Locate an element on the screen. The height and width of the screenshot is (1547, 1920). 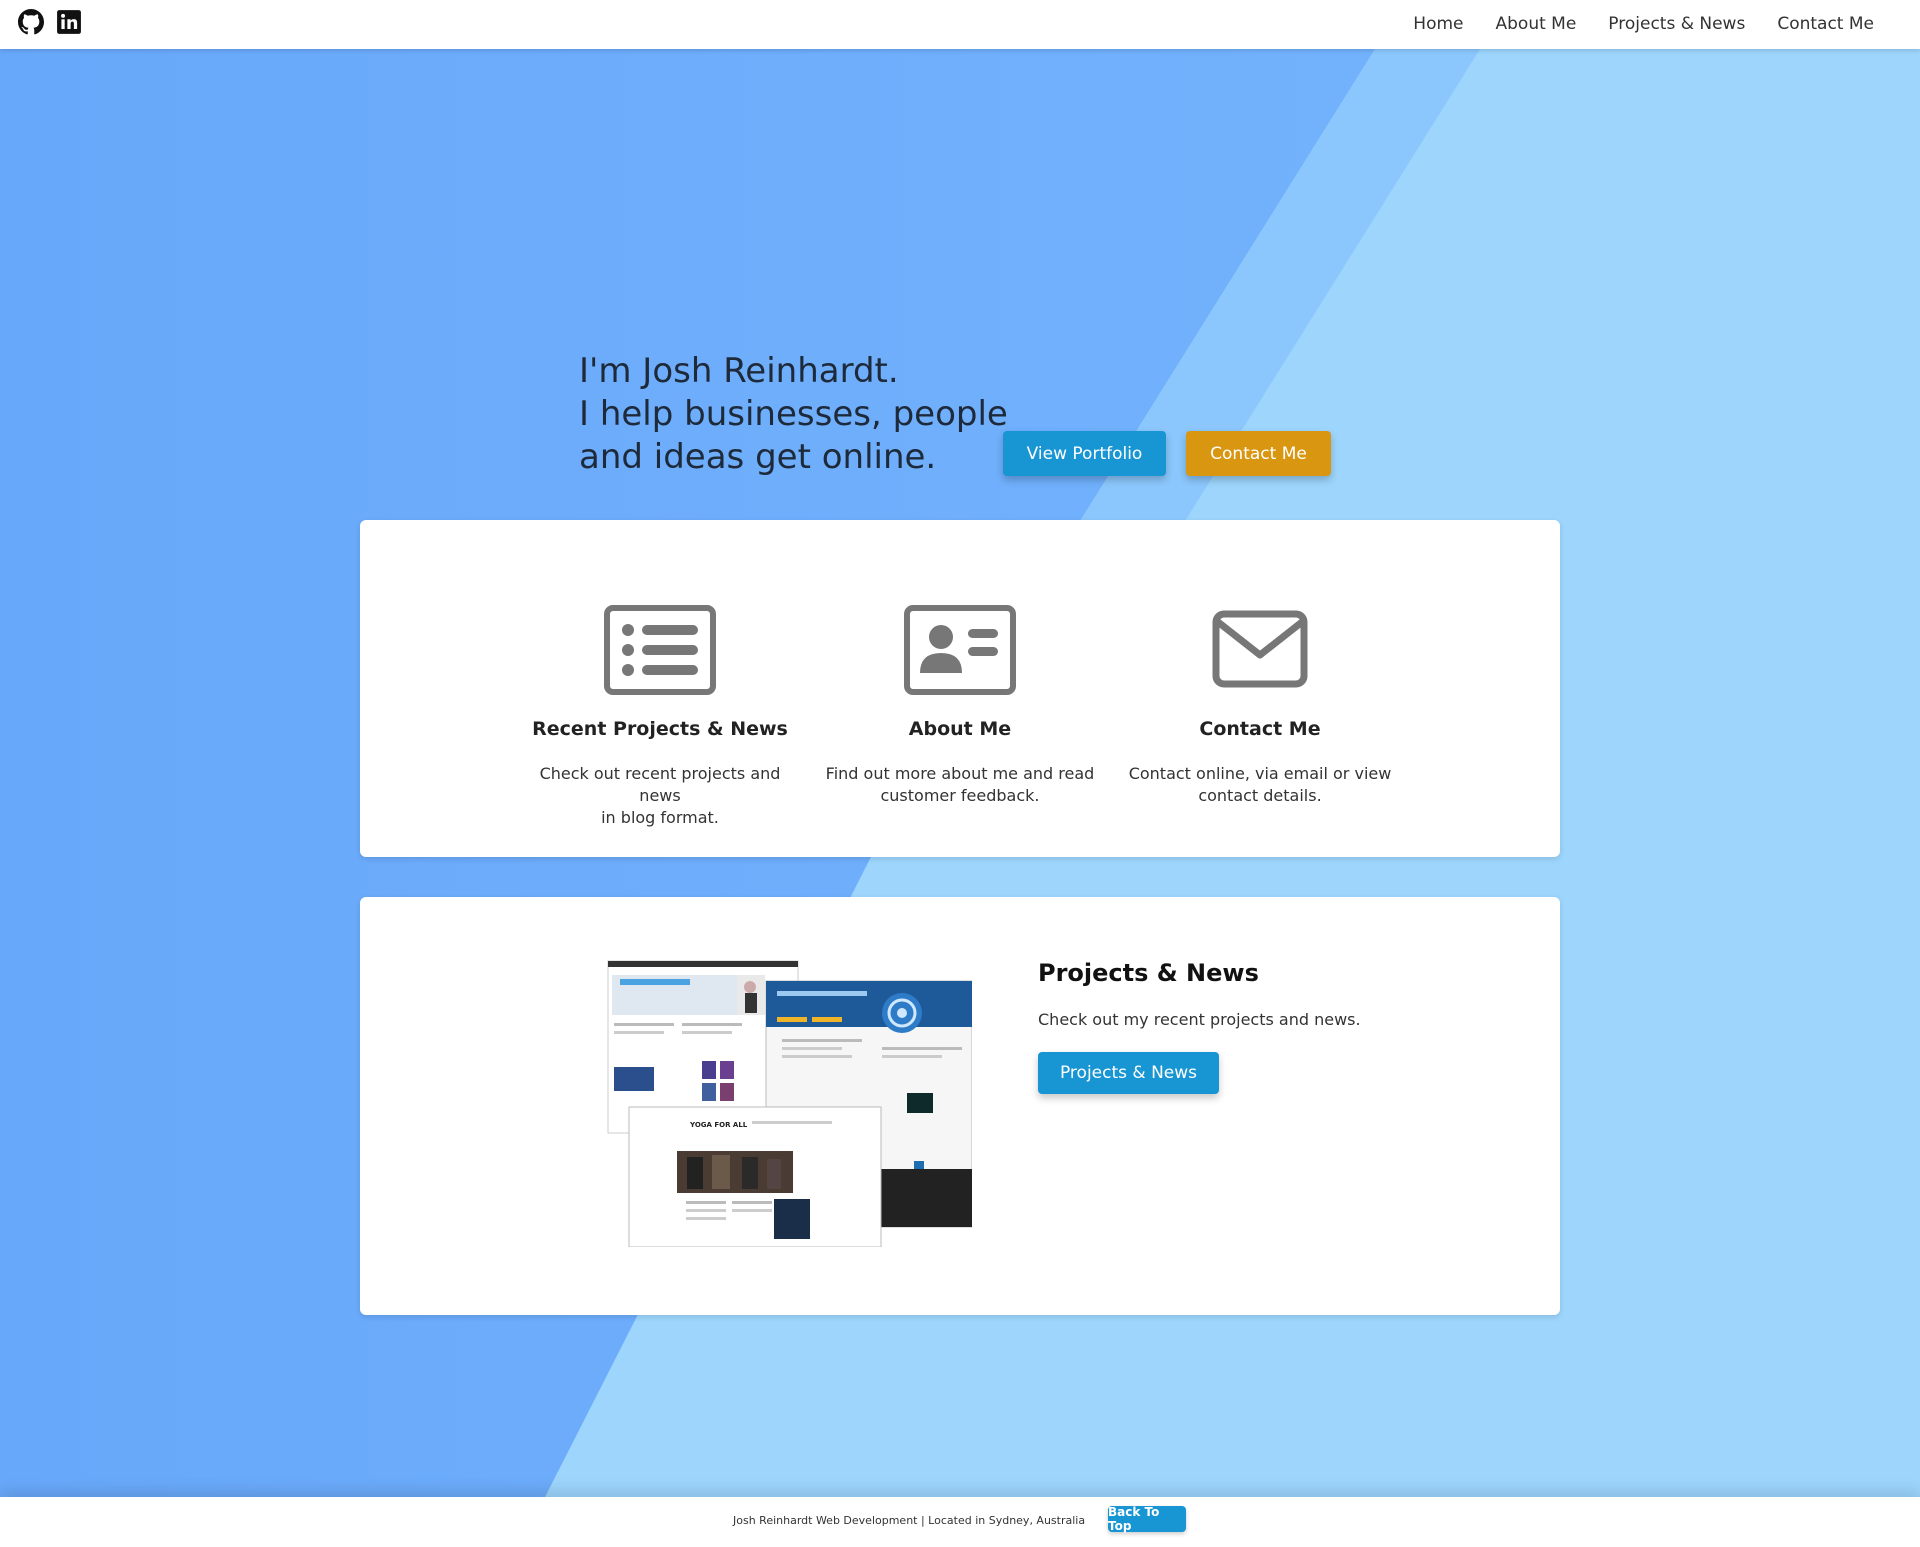
projects-description: Check out my recent projects and news. is located at coordinates (1199, 1019).